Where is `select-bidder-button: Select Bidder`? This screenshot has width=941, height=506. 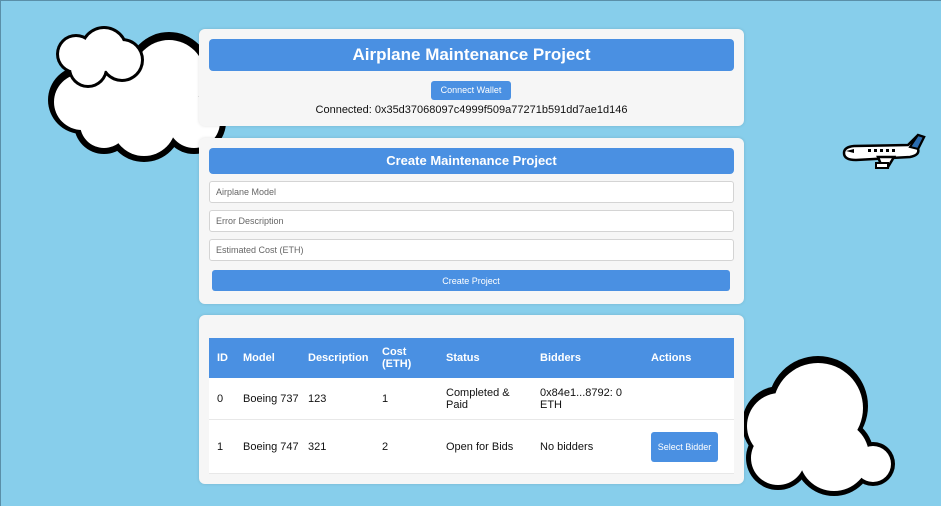
select-bidder-button: Select Bidder is located at coordinates (684, 446).